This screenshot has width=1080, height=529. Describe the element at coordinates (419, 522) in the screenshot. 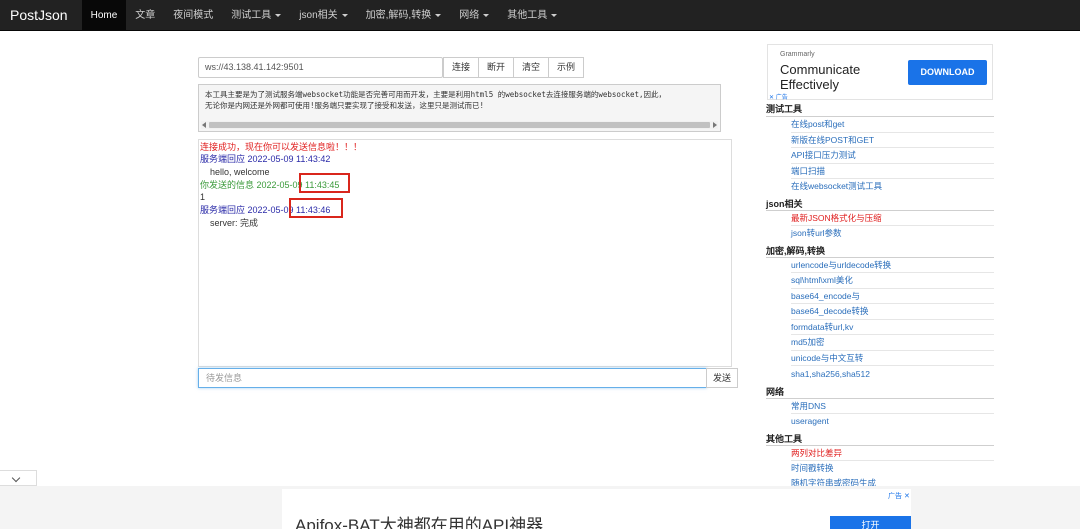

I see `bottom-ad-title: Apifox-BAT大神都在用的API神器` at that location.